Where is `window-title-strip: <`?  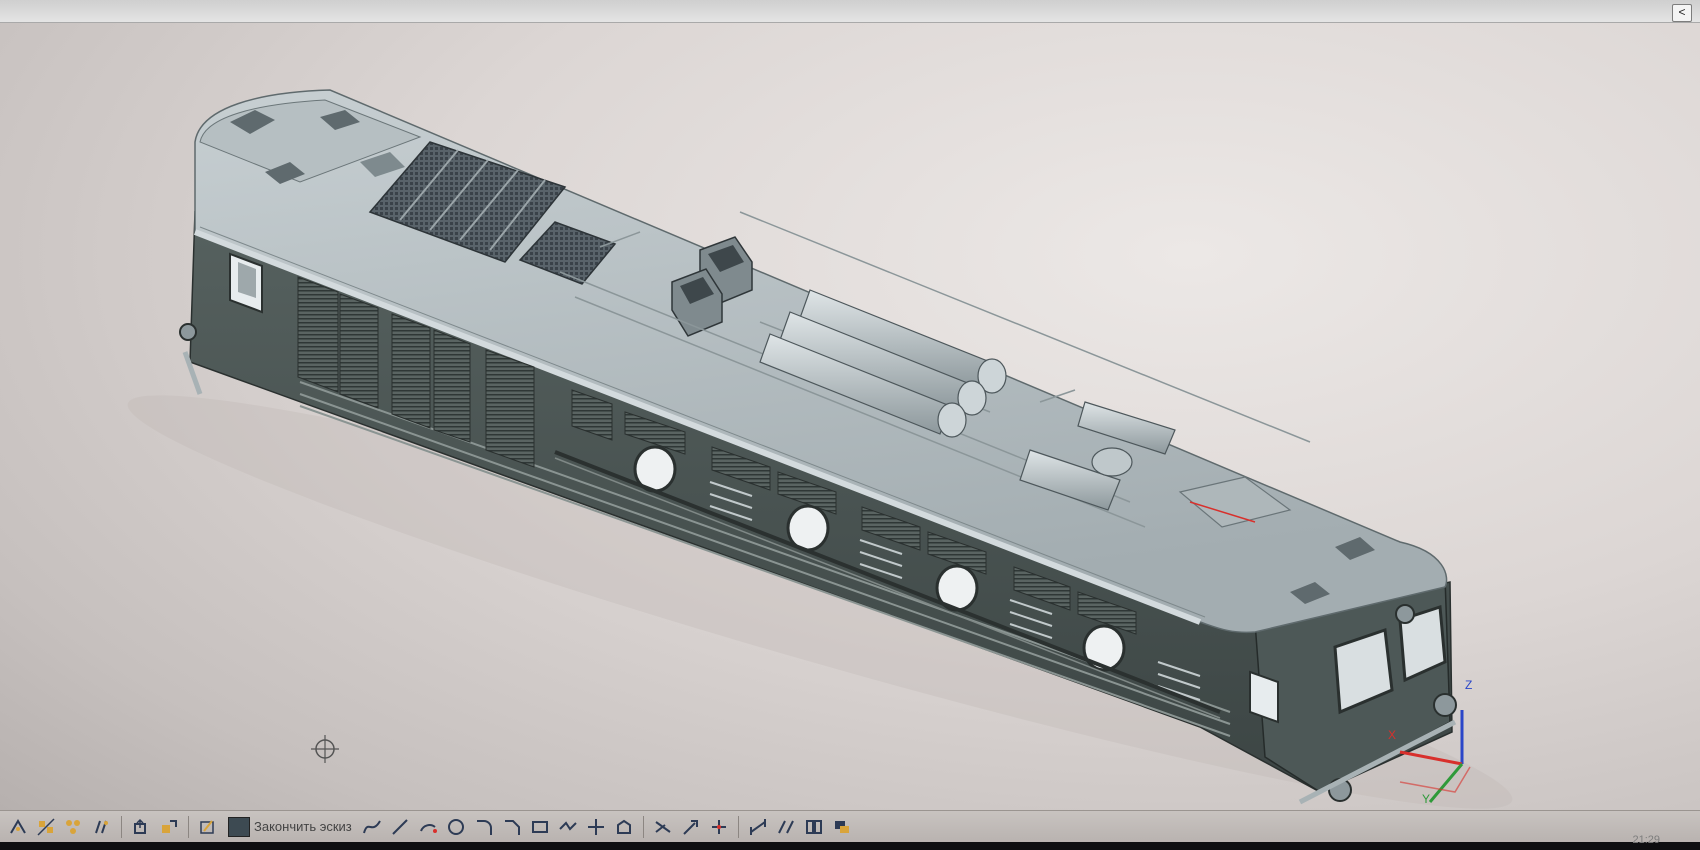 window-title-strip: < is located at coordinates (850, 11).